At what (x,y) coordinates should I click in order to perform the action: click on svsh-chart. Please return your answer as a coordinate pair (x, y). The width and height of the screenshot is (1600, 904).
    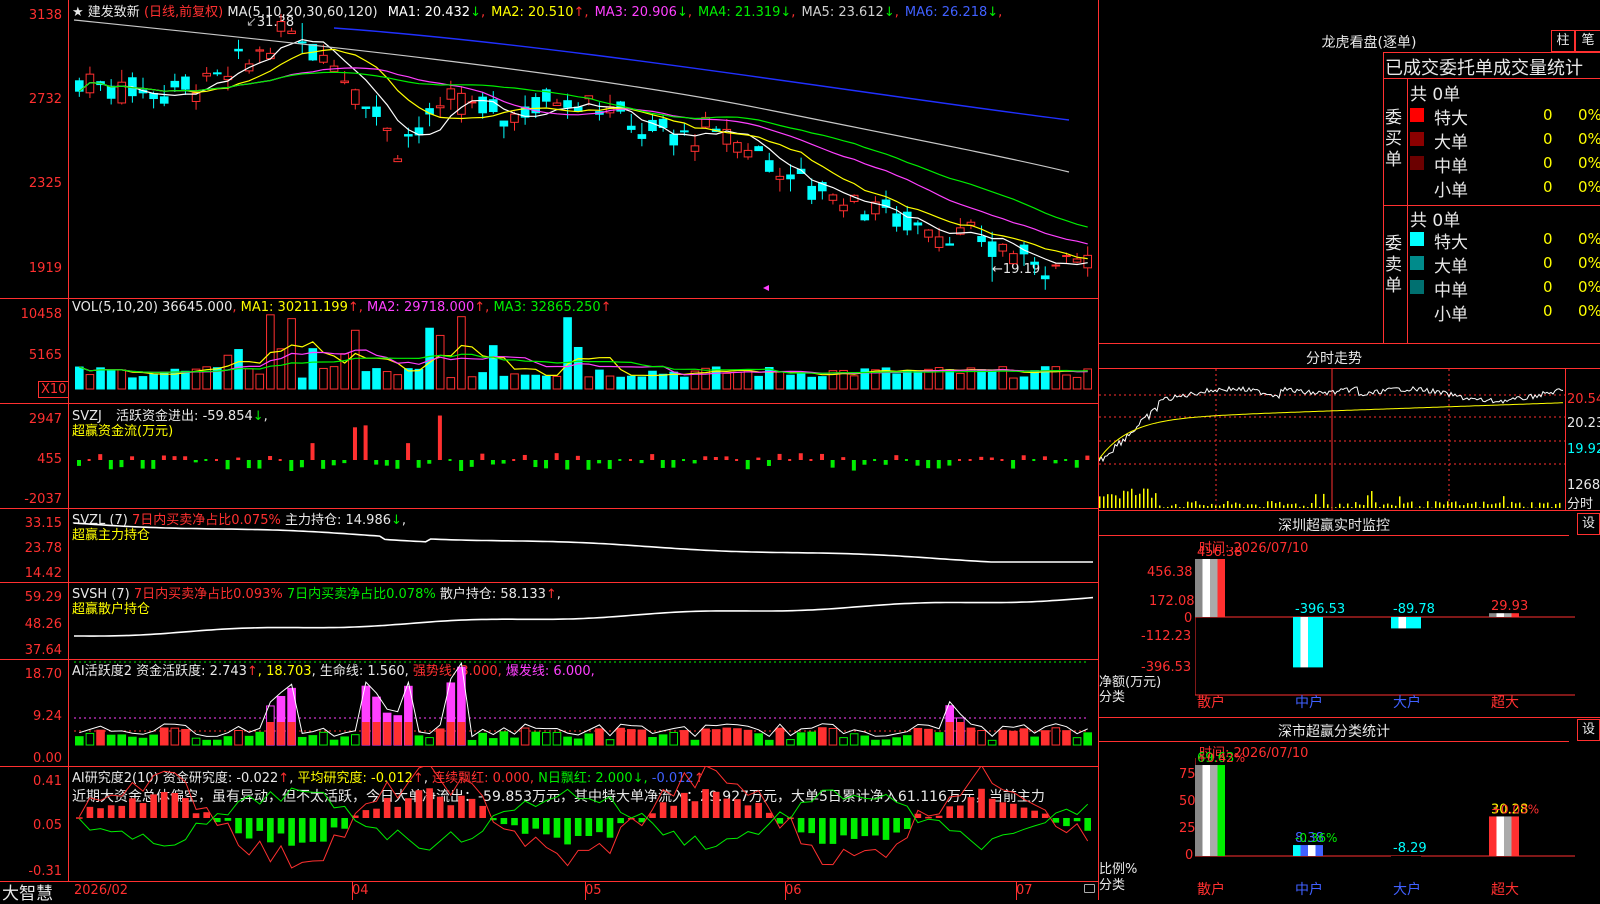
    Looking at the image, I should click on (583, 621).